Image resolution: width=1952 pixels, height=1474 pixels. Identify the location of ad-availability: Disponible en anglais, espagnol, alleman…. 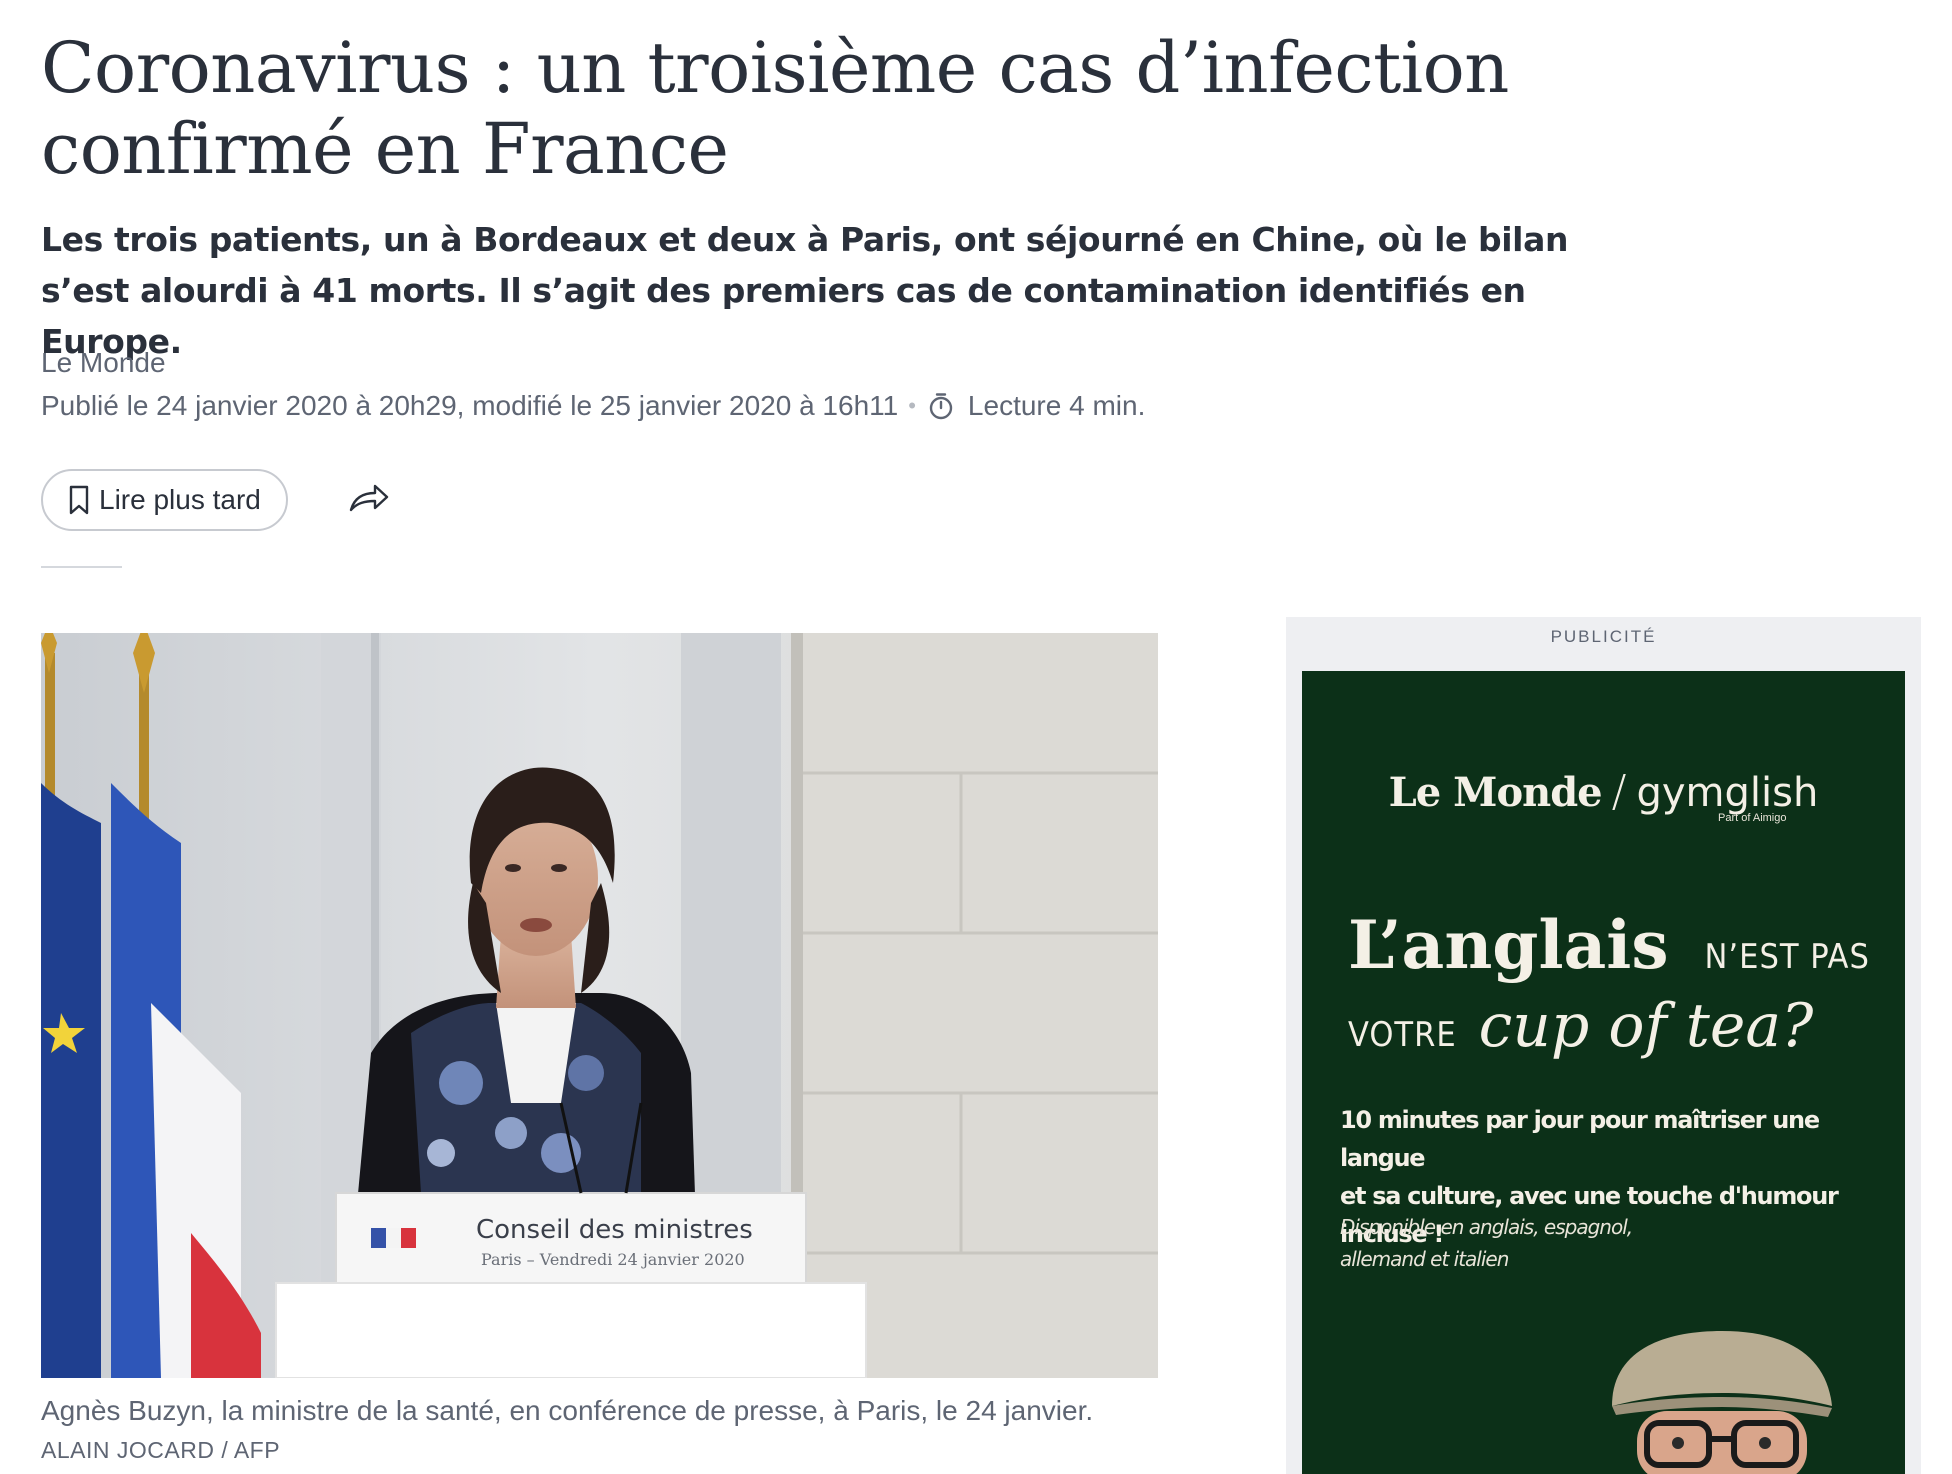
(1500, 1243).